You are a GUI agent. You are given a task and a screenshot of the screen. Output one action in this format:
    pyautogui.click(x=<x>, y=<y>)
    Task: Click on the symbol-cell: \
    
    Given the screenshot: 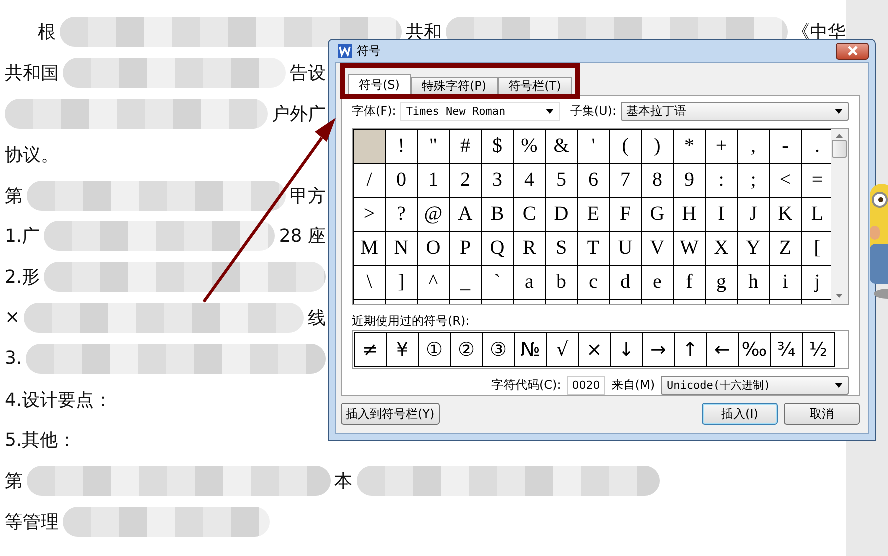 What is the action you would take?
    pyautogui.click(x=370, y=283)
    